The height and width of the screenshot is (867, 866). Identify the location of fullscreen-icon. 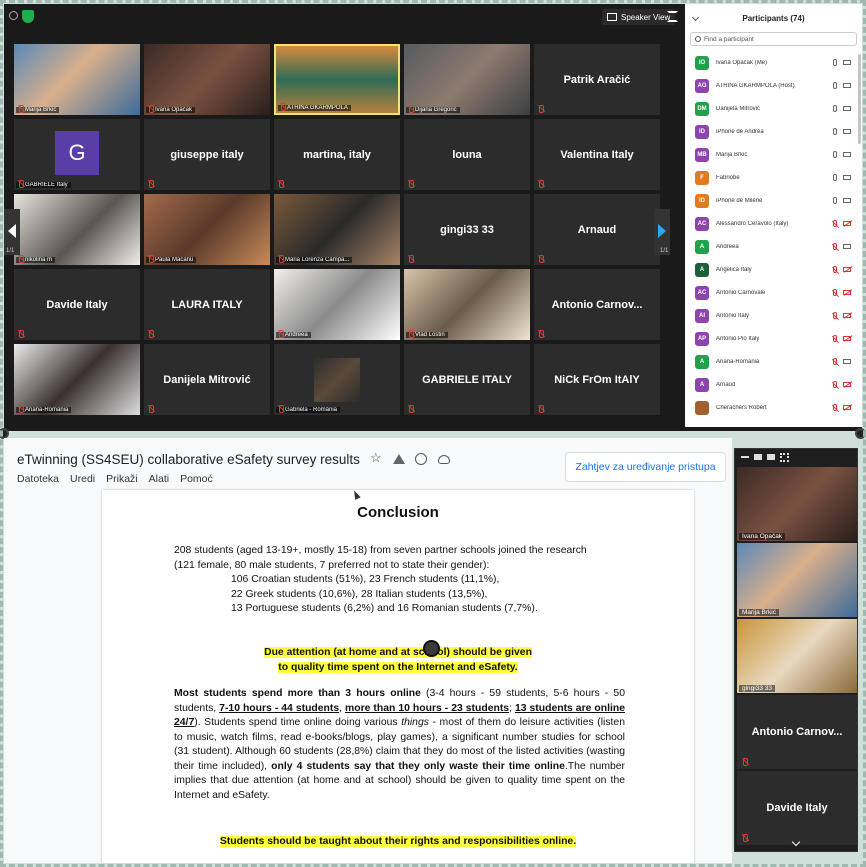
(672, 16).